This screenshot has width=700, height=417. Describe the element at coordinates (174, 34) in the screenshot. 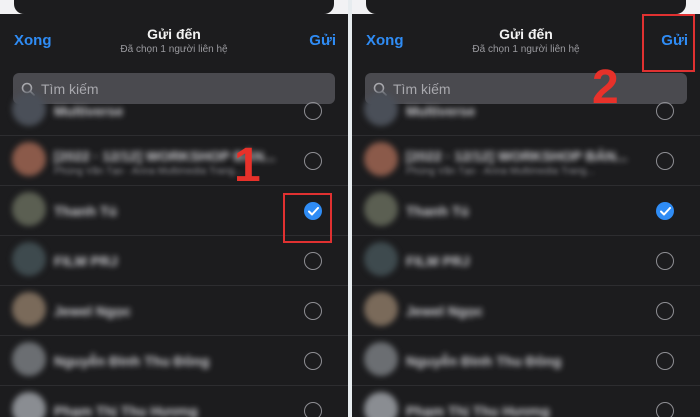

I see `sheet-title: Gửi đến` at that location.